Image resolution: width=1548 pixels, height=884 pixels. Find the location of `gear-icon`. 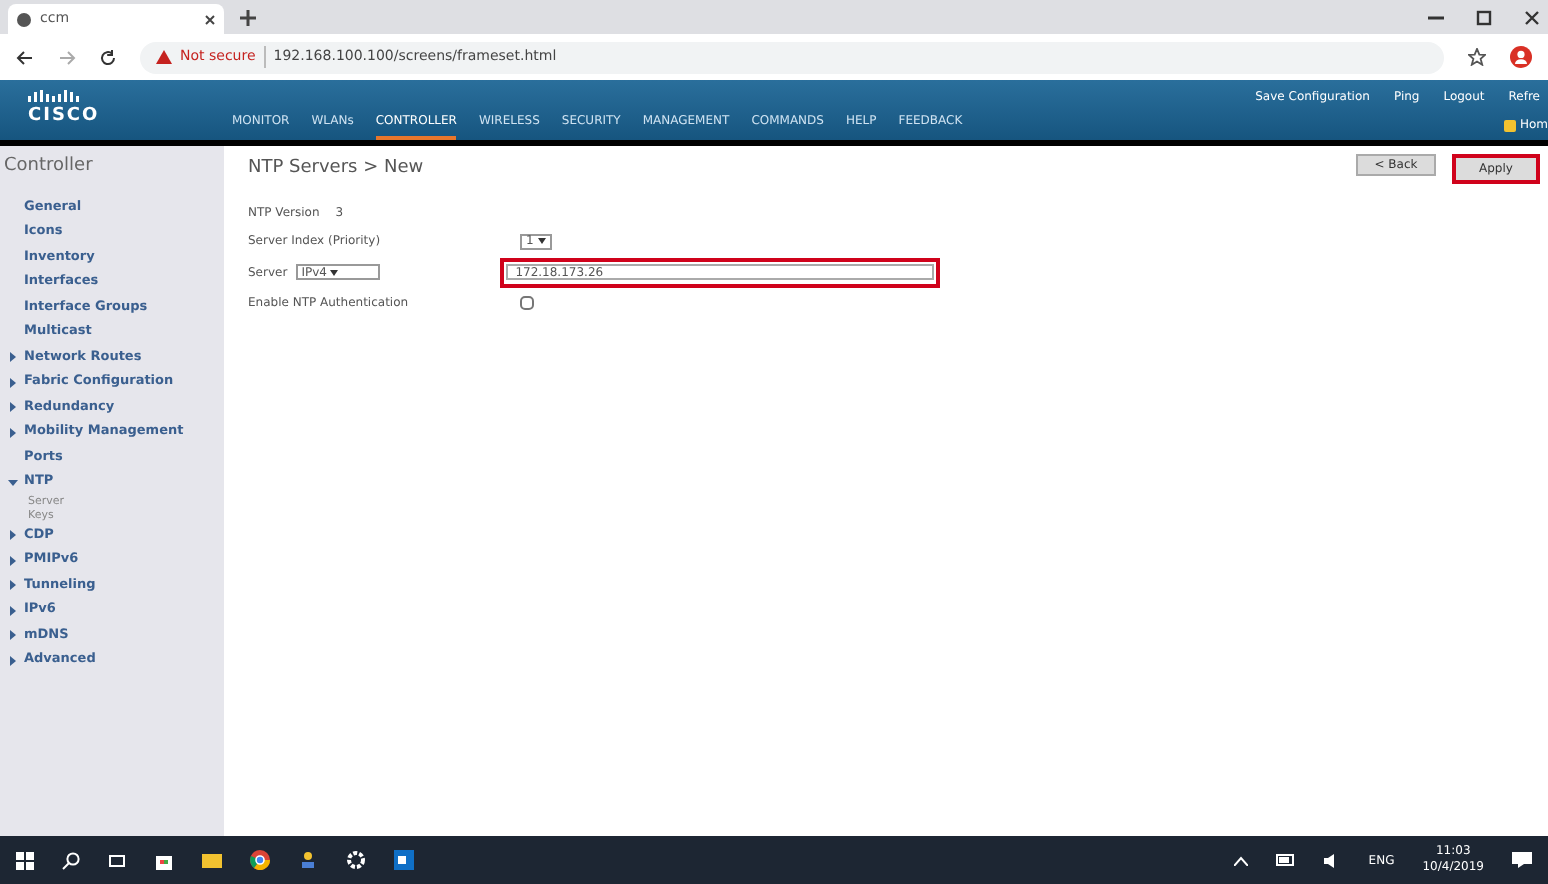

gear-icon is located at coordinates (356, 860).